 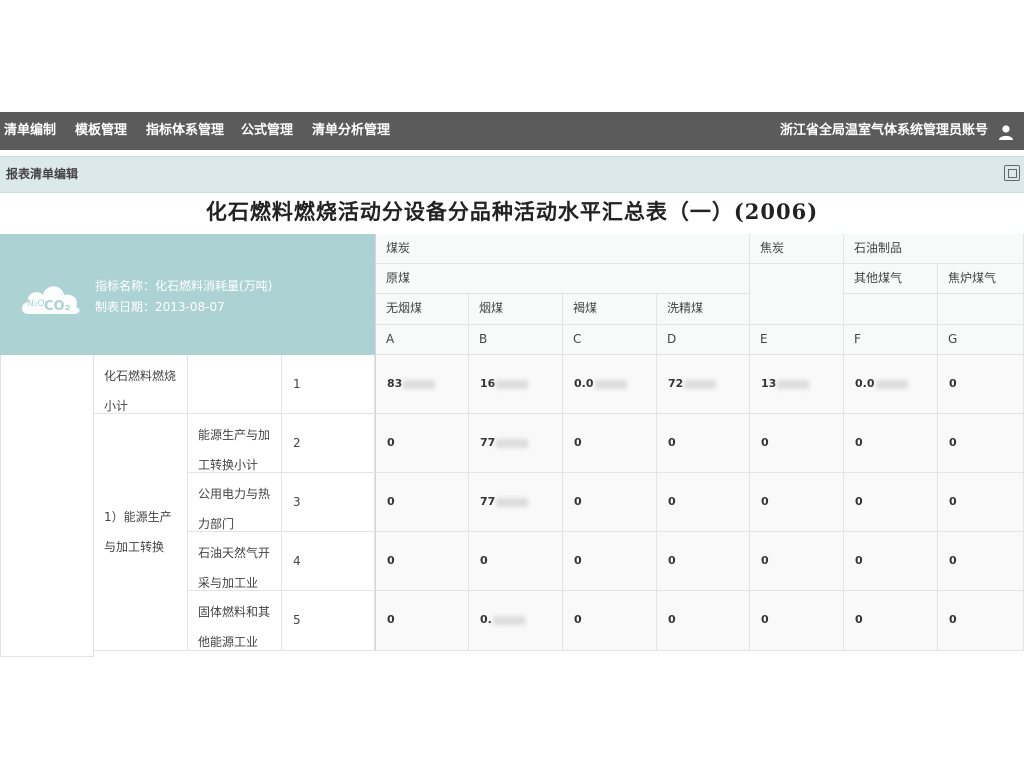 I want to click on value-cell-r4-c4: 0, so click(x=703, y=561).